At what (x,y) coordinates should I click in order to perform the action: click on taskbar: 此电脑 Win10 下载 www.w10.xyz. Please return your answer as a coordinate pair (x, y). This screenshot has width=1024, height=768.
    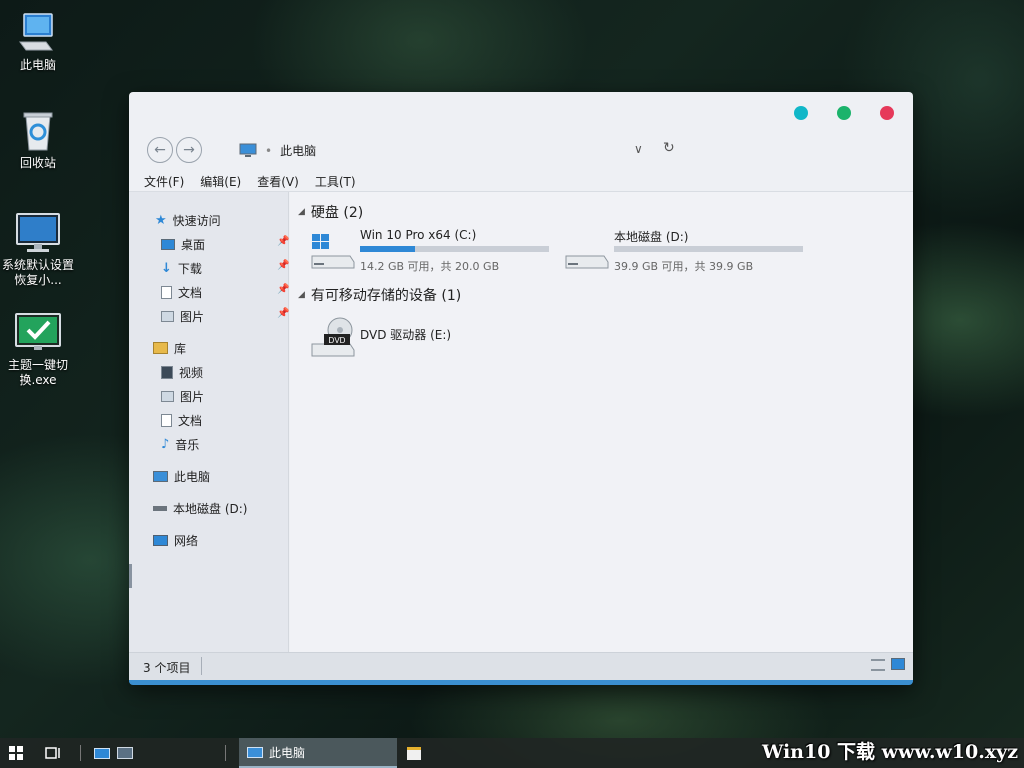
    Looking at the image, I should click on (512, 753).